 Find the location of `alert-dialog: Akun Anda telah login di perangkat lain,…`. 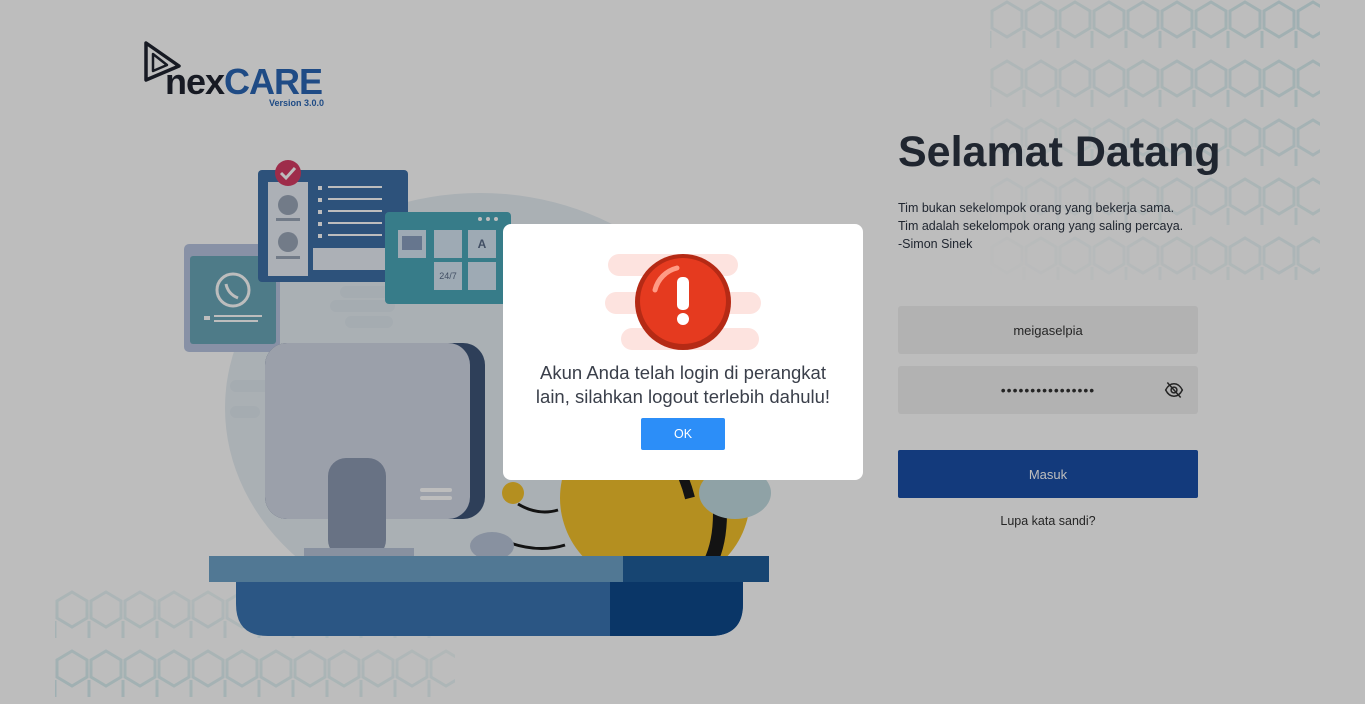

alert-dialog: Akun Anda telah login di perangkat lain,… is located at coordinates (683, 352).